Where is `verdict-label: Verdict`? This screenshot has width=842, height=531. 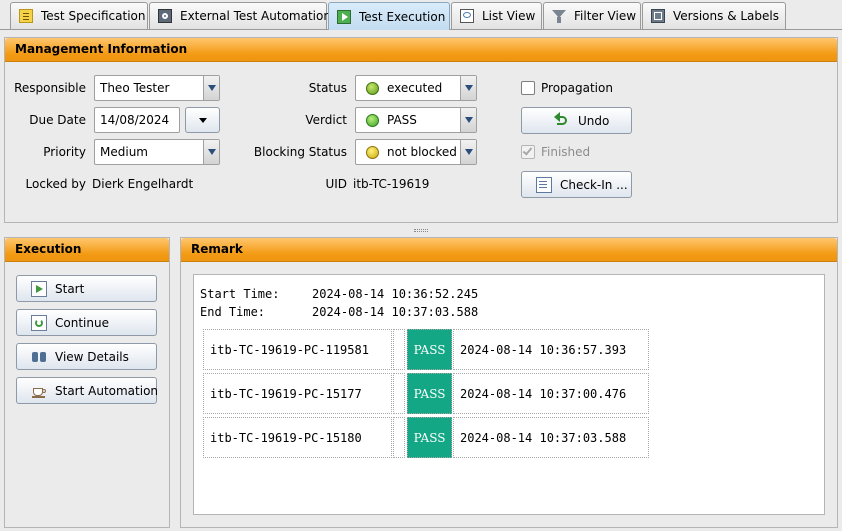
verdict-label: Verdict is located at coordinates (326, 120).